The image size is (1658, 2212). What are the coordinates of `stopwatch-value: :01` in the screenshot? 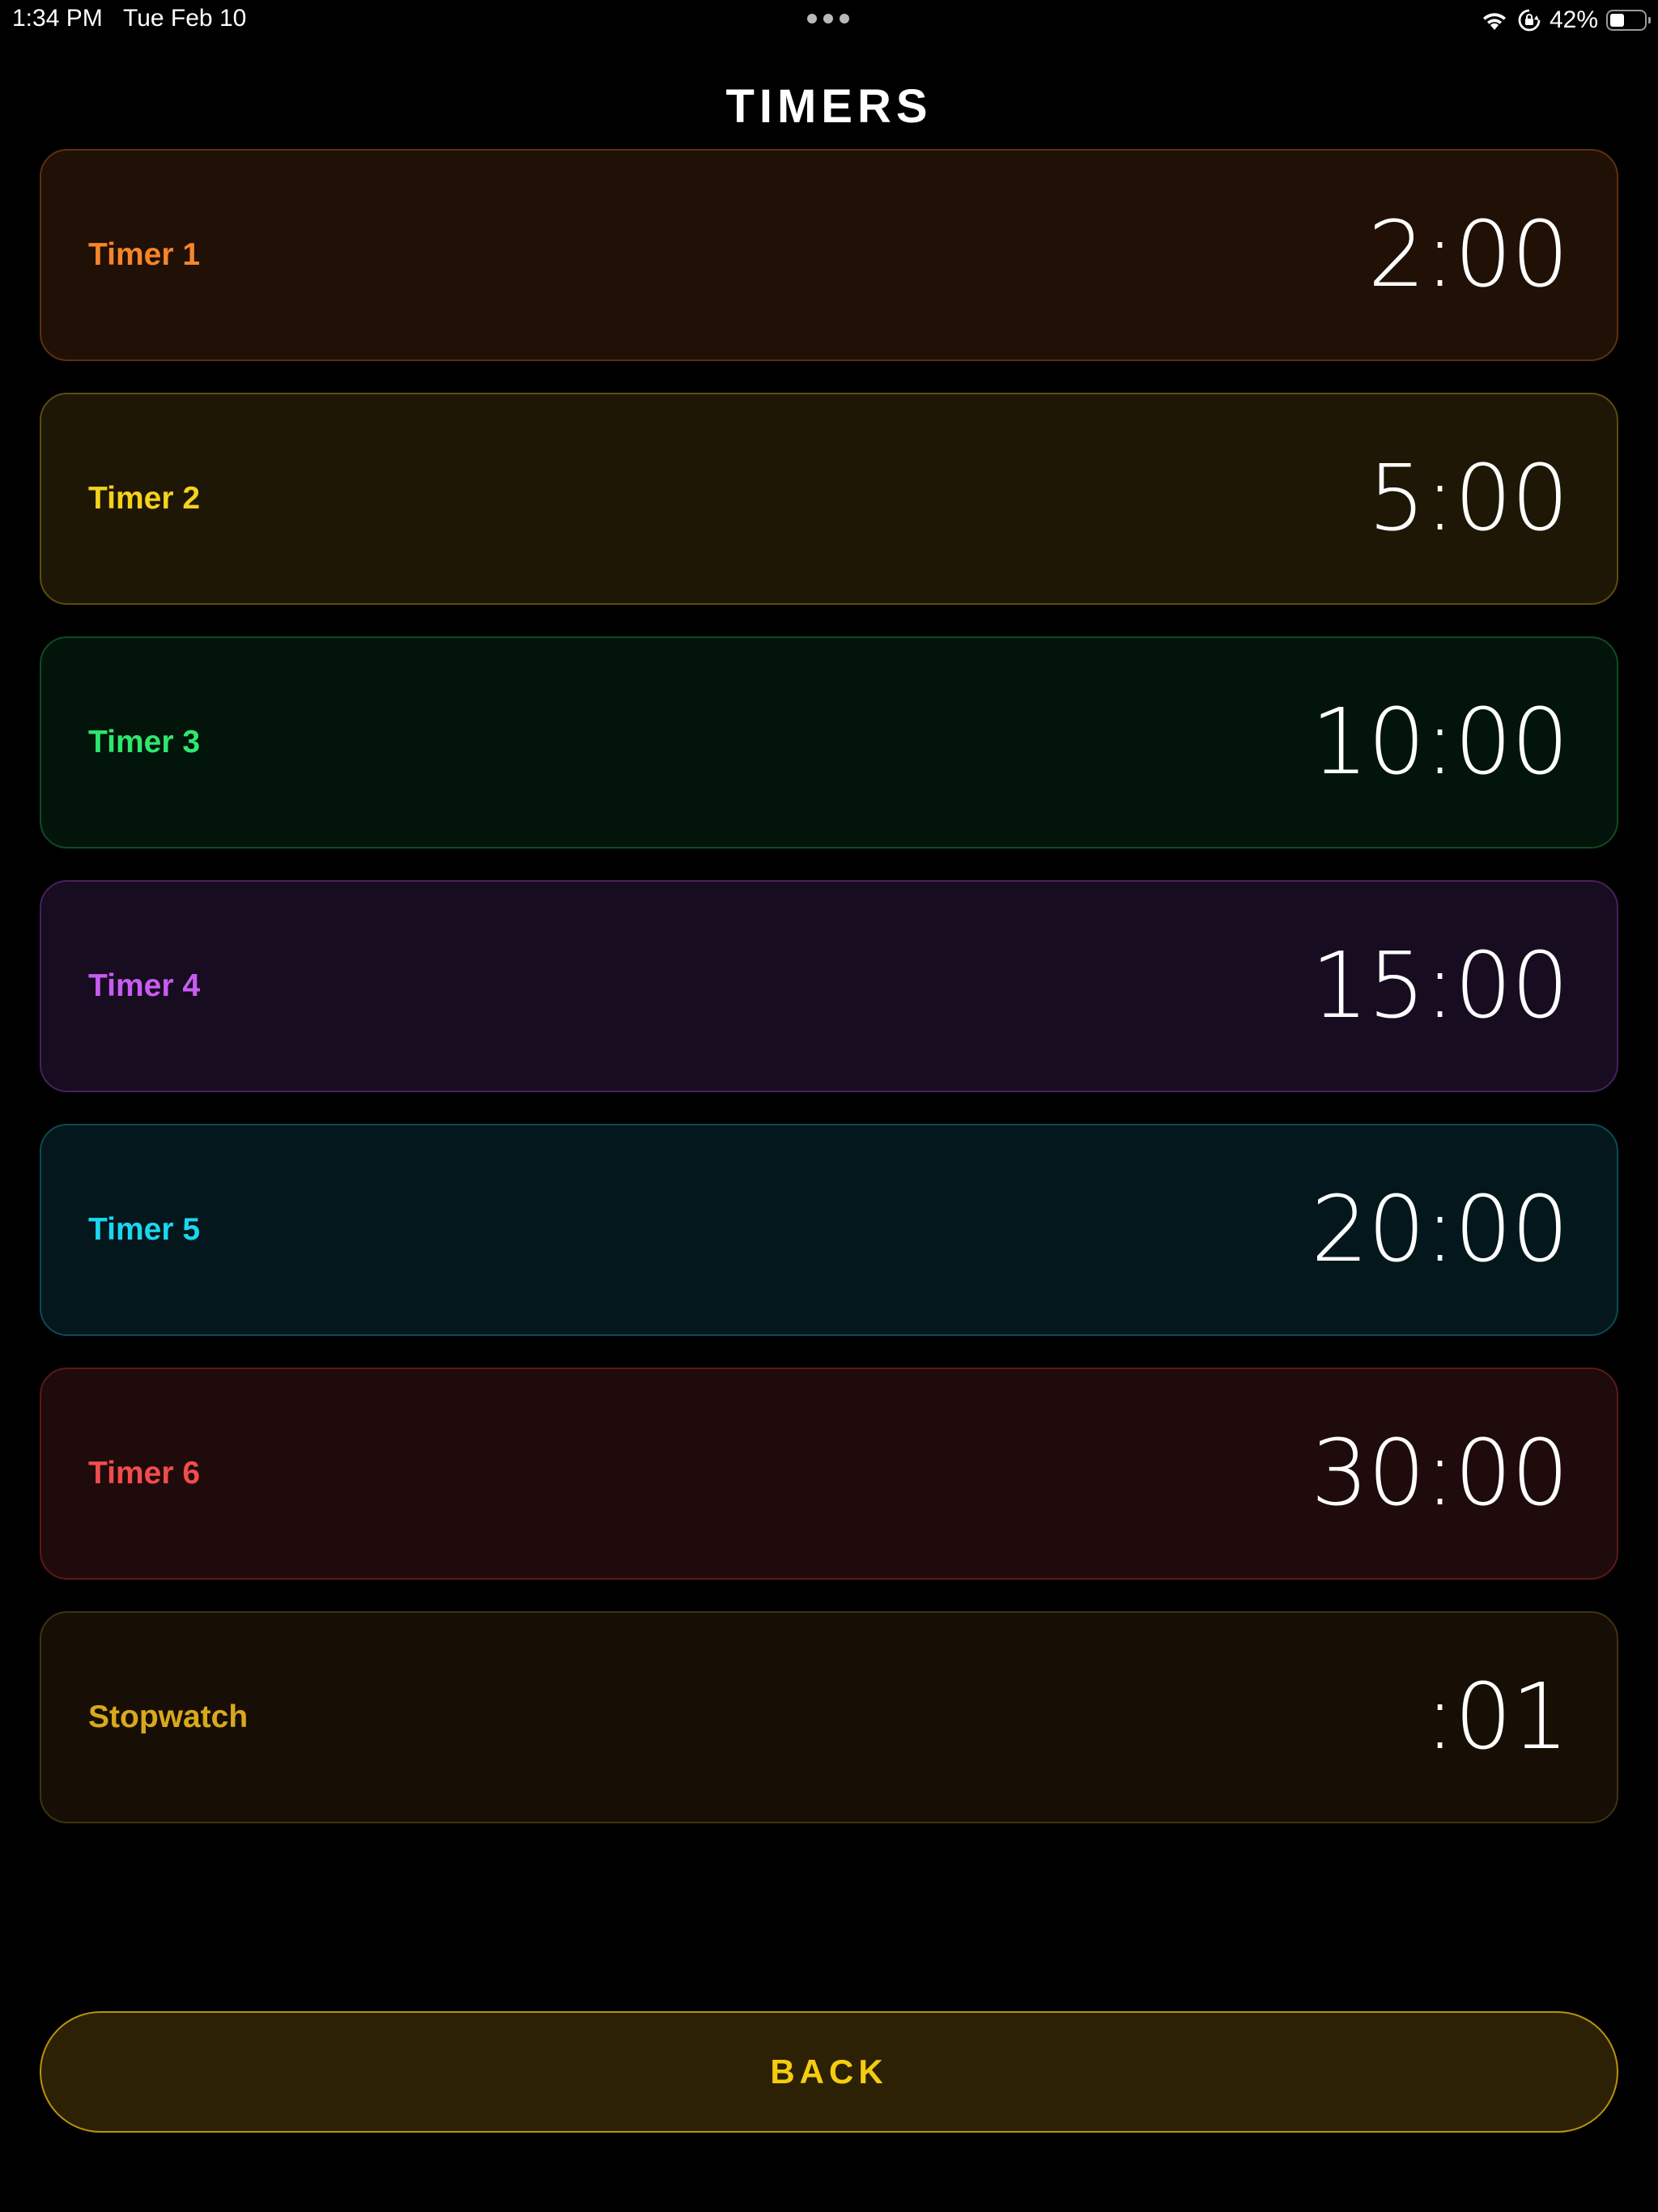 It's located at (1496, 1717).